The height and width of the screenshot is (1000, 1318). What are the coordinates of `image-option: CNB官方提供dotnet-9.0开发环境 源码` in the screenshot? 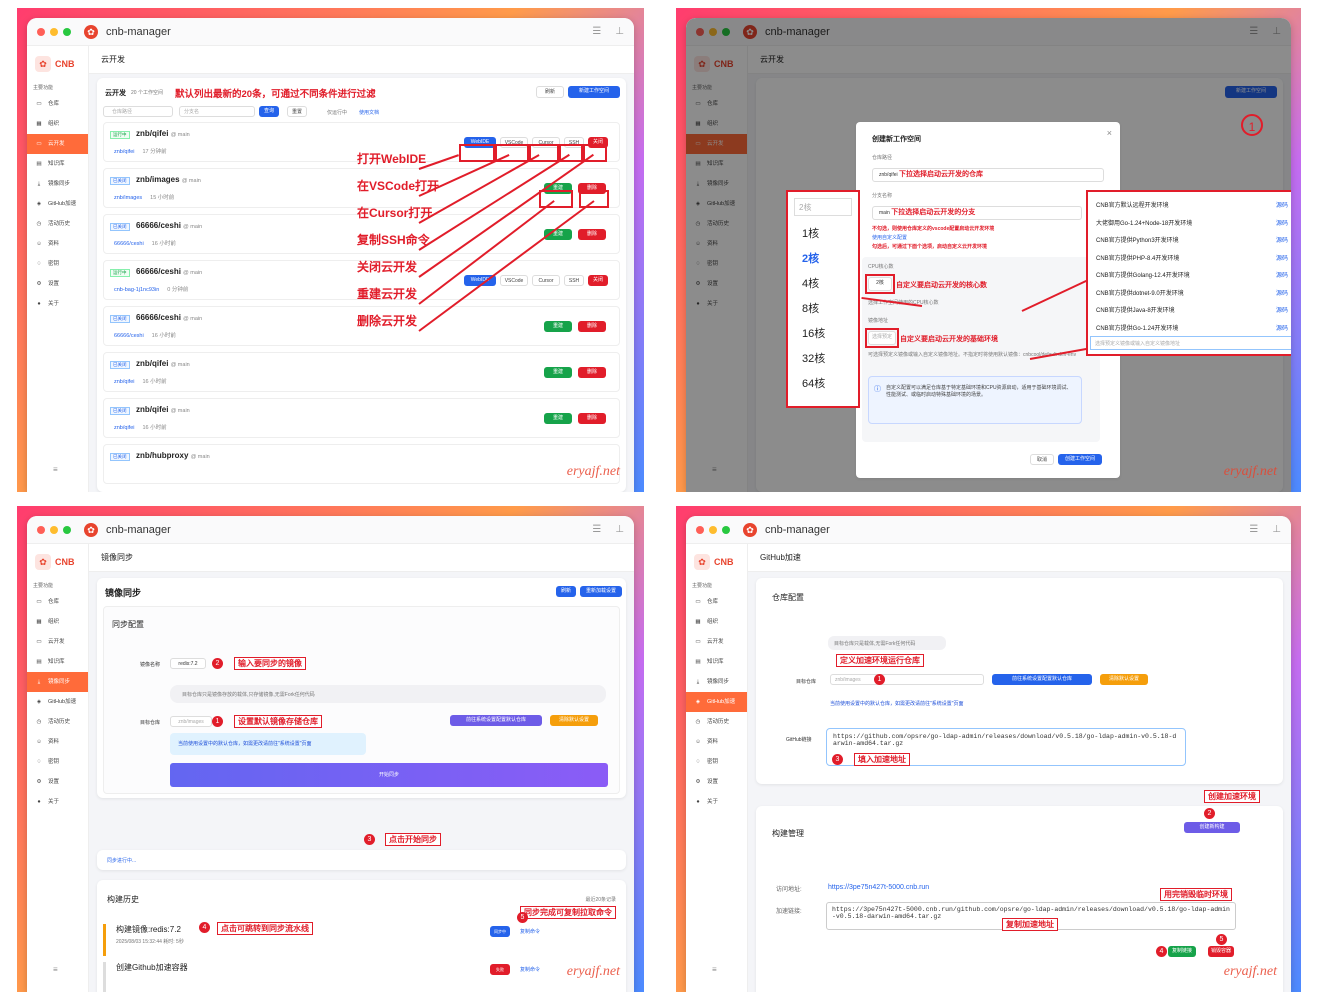 It's located at (1189, 295).